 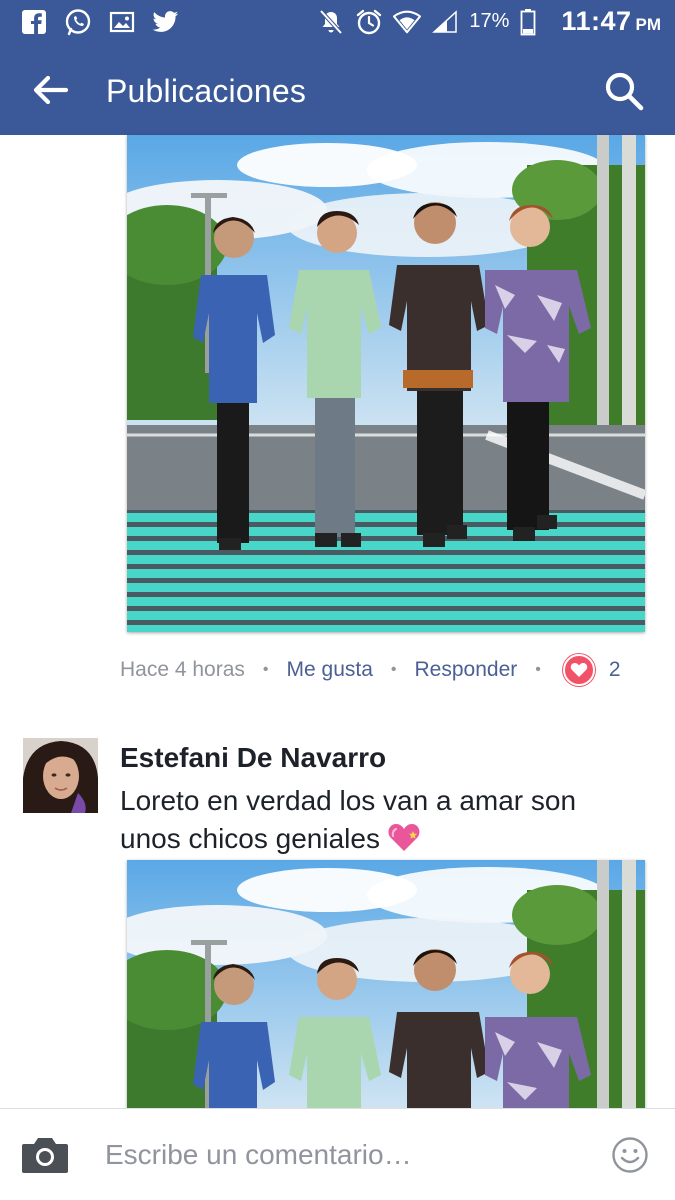 I want to click on search-icon, so click(x=624, y=91).